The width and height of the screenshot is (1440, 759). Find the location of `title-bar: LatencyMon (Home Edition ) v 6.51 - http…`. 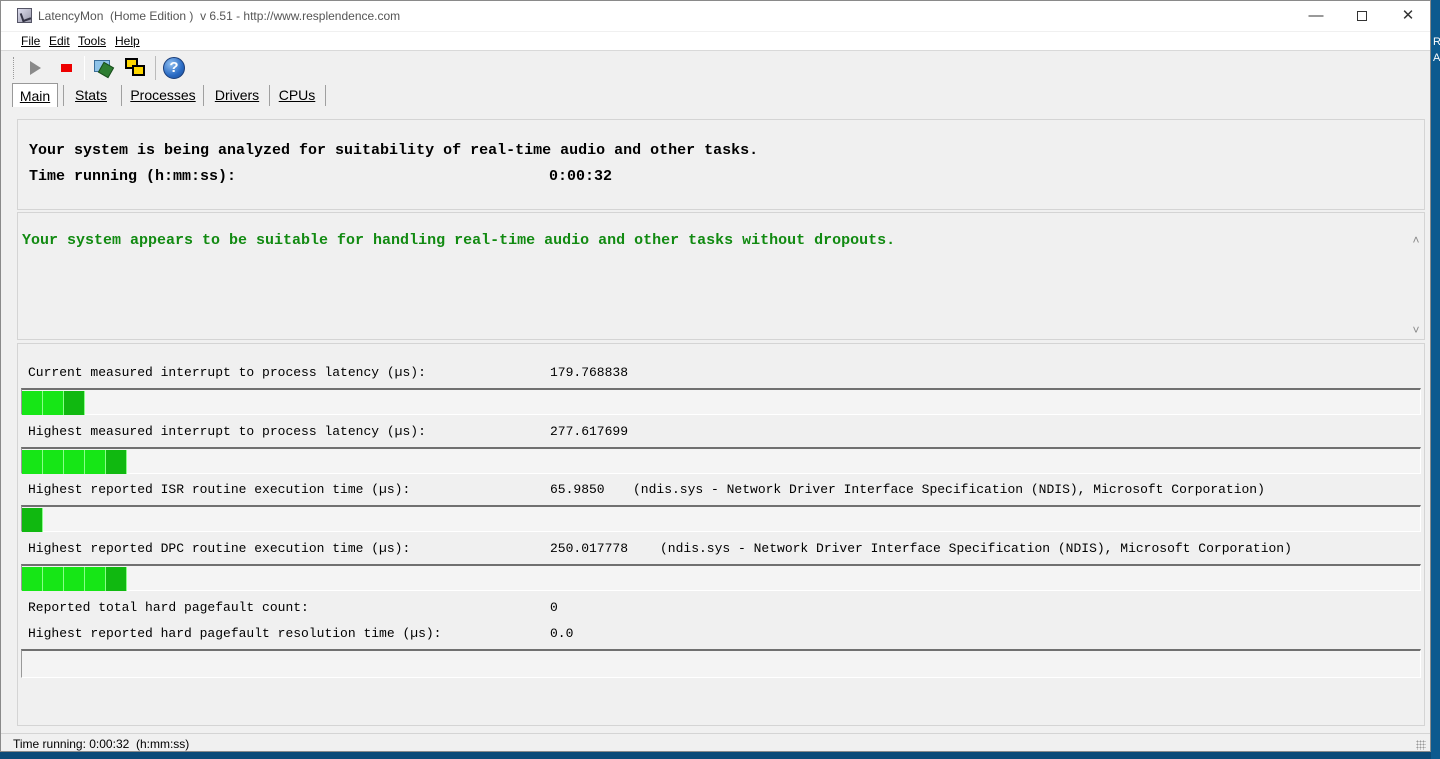

title-bar: LatencyMon (Home Edition ) v 6.51 - http… is located at coordinates (715, 16).